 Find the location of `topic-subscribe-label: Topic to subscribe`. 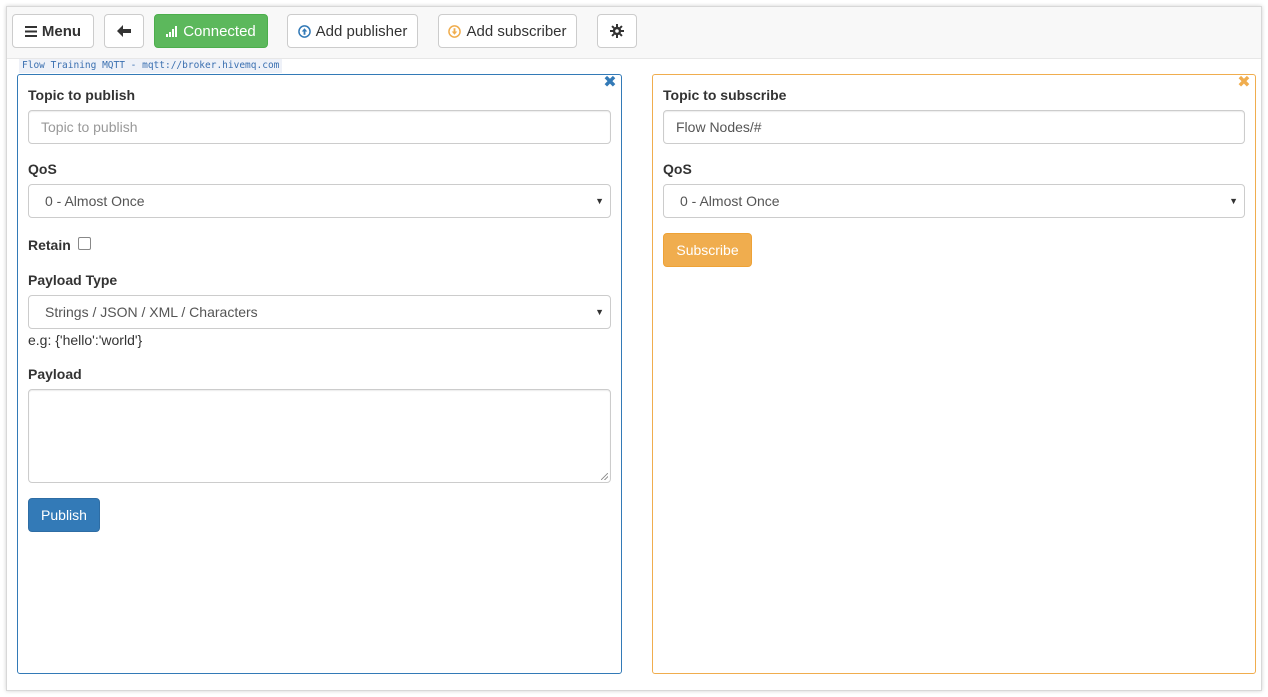

topic-subscribe-label: Topic to subscribe is located at coordinates (725, 95).